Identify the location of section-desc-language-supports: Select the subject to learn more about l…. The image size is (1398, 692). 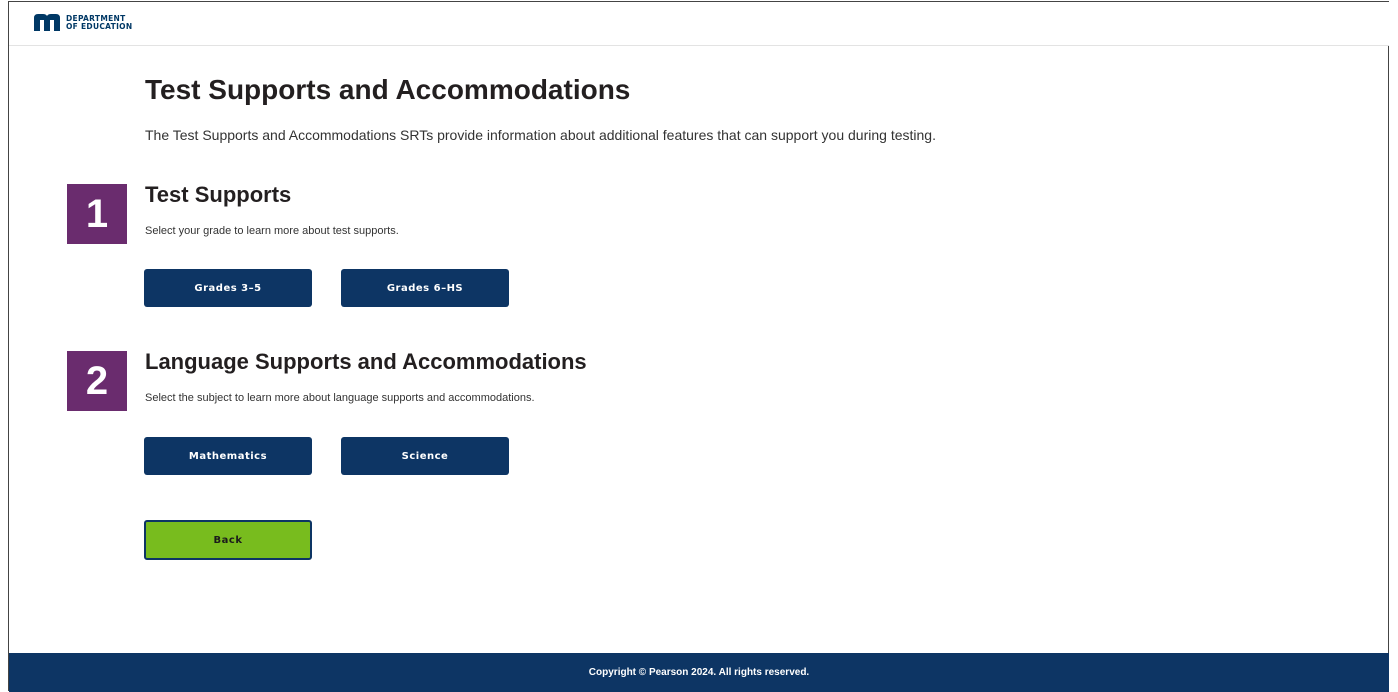
(340, 398).